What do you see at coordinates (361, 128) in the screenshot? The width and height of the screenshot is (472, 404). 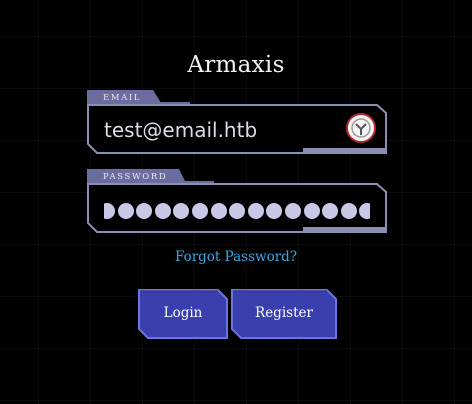 I see `password-manager-icon` at bounding box center [361, 128].